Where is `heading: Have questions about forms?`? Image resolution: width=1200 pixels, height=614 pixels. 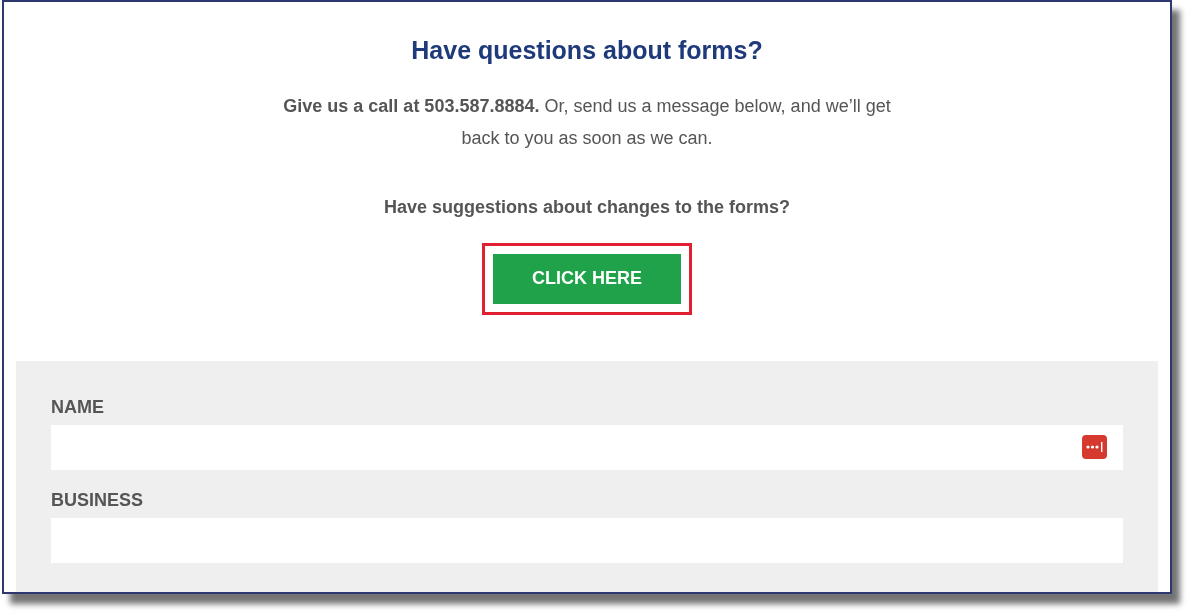 heading: Have questions about forms? is located at coordinates (587, 50).